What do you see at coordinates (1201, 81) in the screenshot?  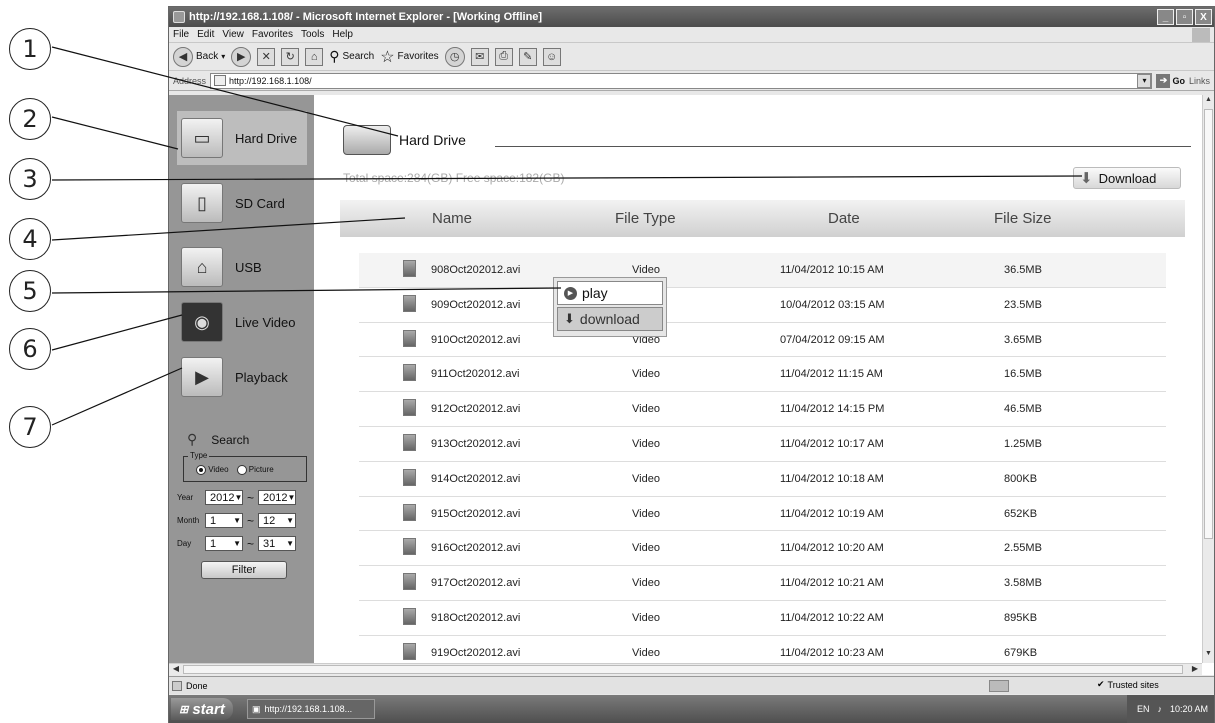 I see `links-label: Links` at bounding box center [1201, 81].